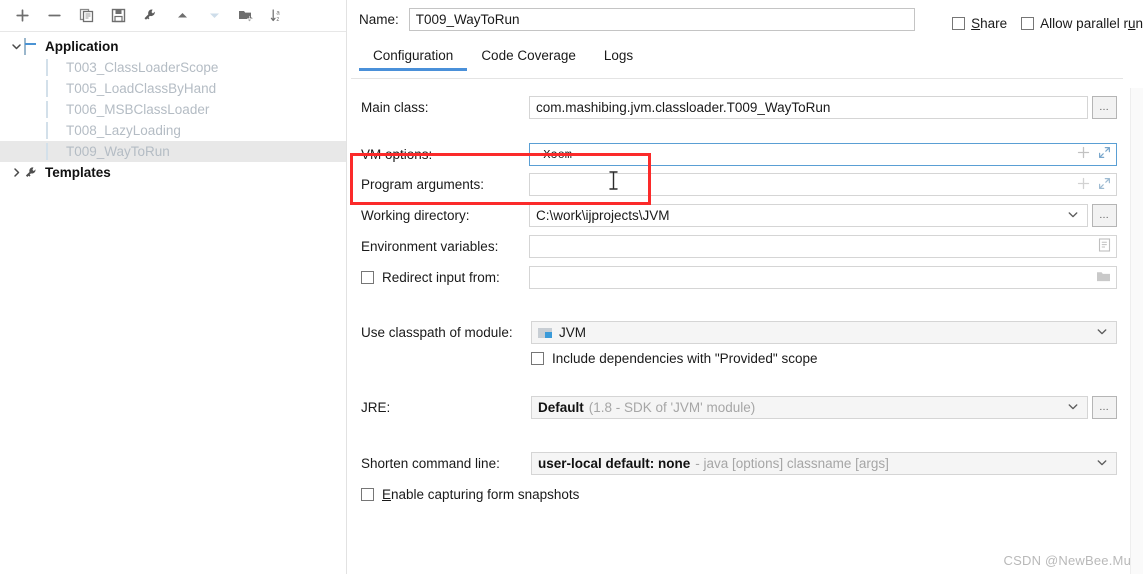  What do you see at coordinates (823, 246) in the screenshot?
I see `environment-variables-input` at bounding box center [823, 246].